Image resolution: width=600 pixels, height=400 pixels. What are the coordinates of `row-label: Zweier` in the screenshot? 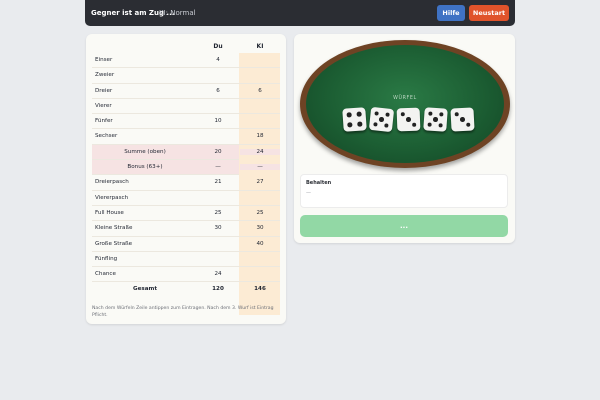 It's located at (105, 75).